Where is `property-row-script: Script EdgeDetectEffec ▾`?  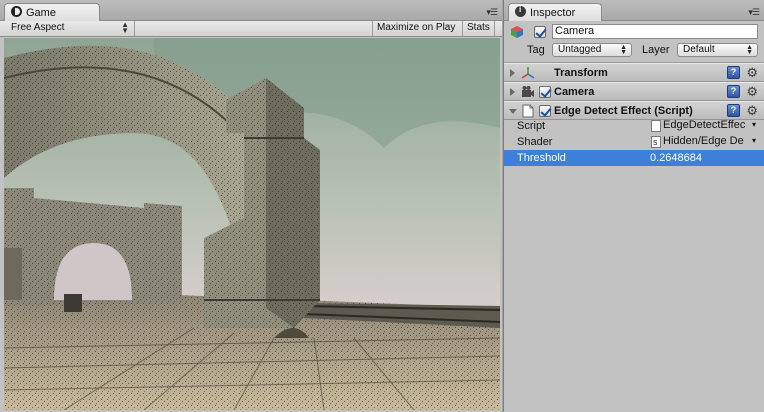
property-row-script: Script EdgeDetectEffec ▾ is located at coordinates (634, 126).